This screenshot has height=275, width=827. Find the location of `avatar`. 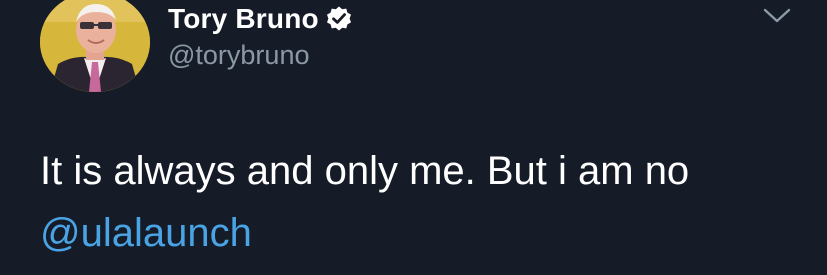

avatar is located at coordinates (95, 46).